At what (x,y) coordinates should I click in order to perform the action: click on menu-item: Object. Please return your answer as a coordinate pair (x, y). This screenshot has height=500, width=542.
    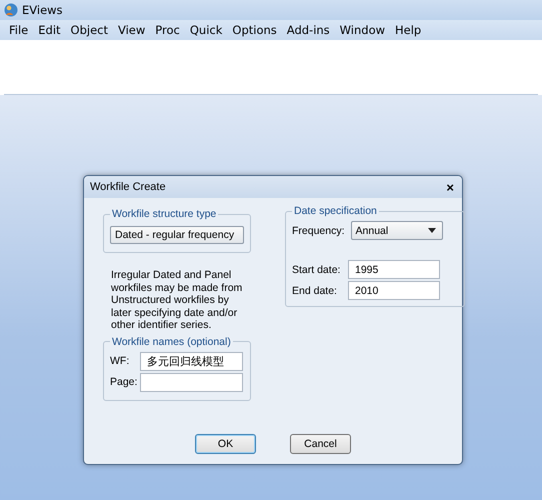
    Looking at the image, I should click on (89, 30).